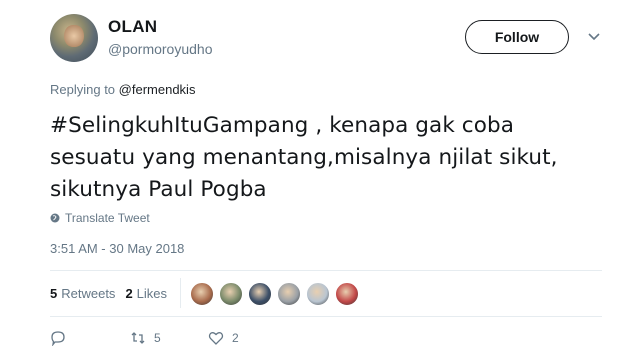  I want to click on reply-context: Replying to @fermendkis, so click(122, 89).